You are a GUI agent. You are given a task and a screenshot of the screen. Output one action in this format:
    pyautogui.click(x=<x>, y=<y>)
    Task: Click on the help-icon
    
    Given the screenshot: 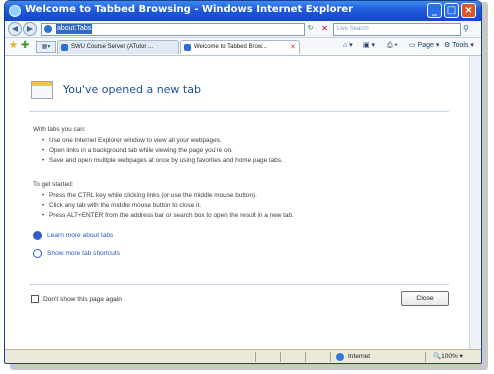 What is the action you would take?
    pyautogui.click(x=37, y=235)
    